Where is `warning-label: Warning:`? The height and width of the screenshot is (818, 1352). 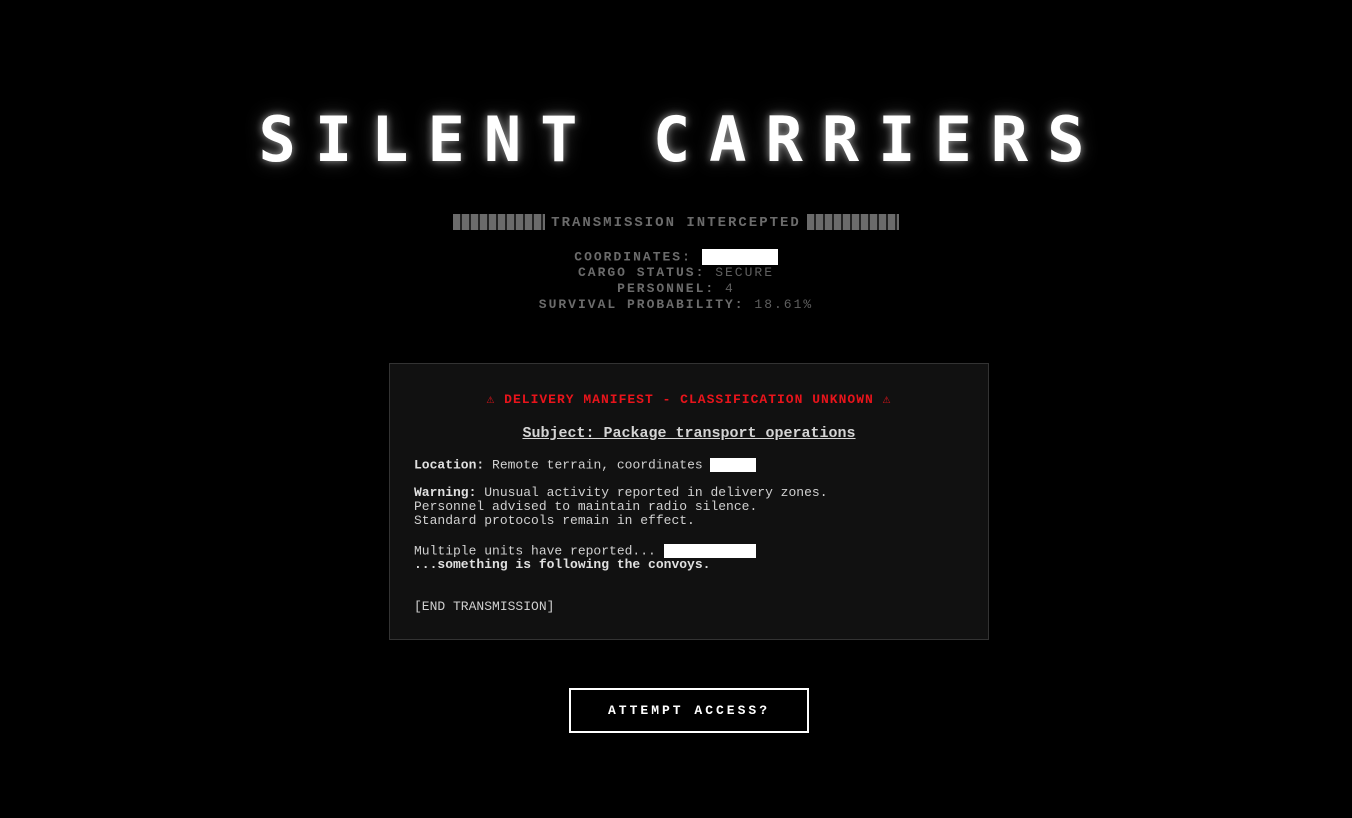 warning-label: Warning: is located at coordinates (445, 492).